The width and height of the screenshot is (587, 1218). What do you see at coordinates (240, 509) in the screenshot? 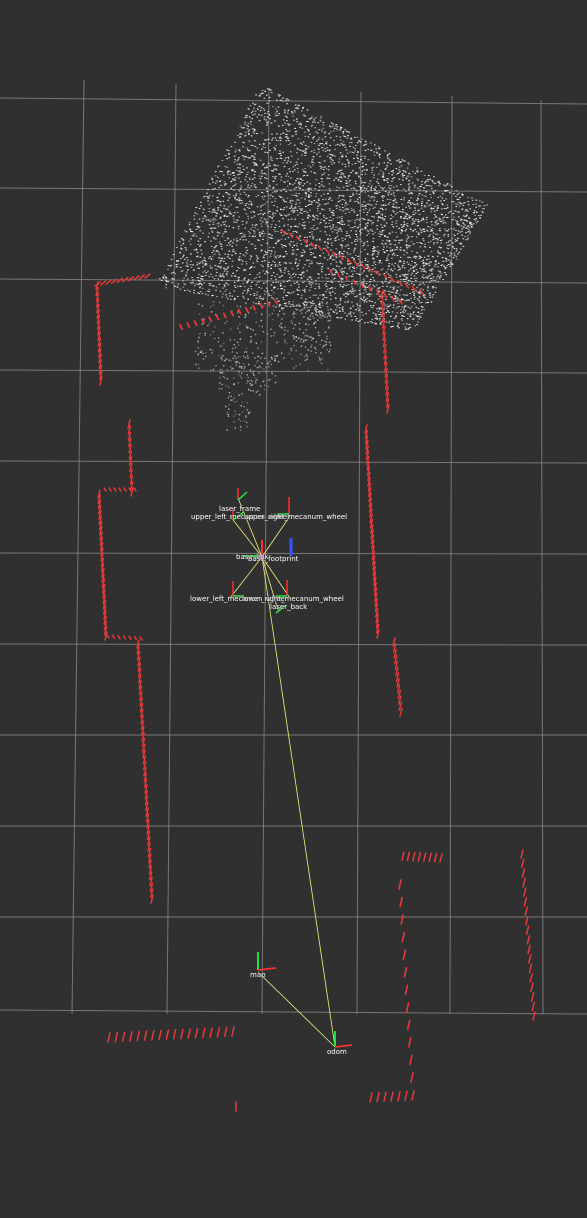
I see `tf-label-laser-frame: laser_frame` at bounding box center [240, 509].